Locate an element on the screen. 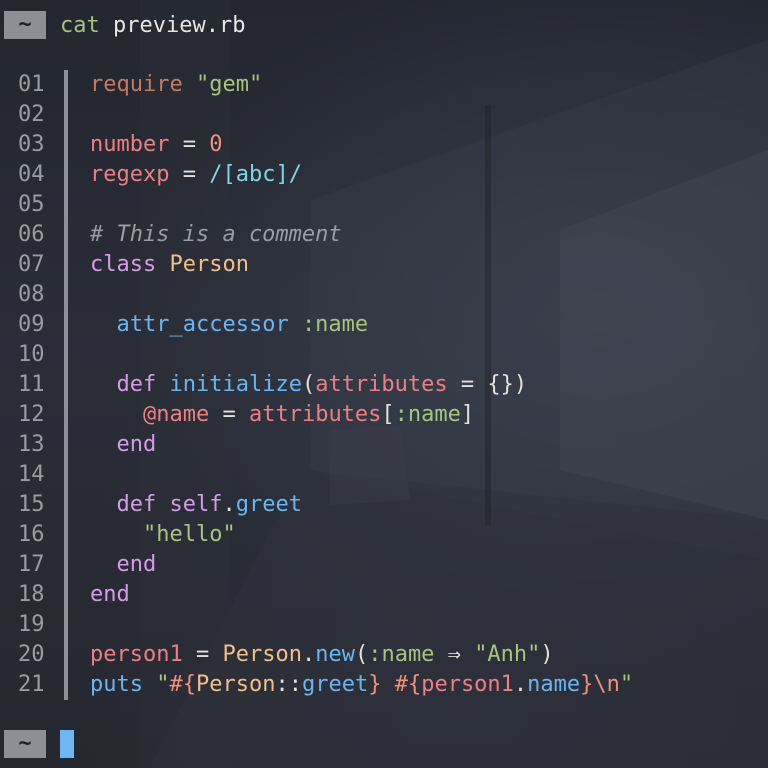 The width and height of the screenshot is (768, 768). line-number: 09 is located at coordinates (31, 324).